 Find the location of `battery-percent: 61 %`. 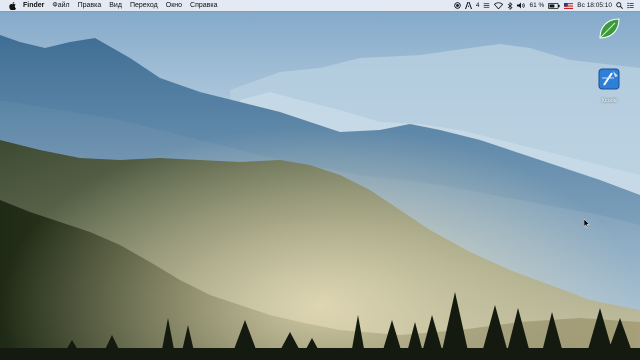

battery-percent: 61 % is located at coordinates (536, 5).